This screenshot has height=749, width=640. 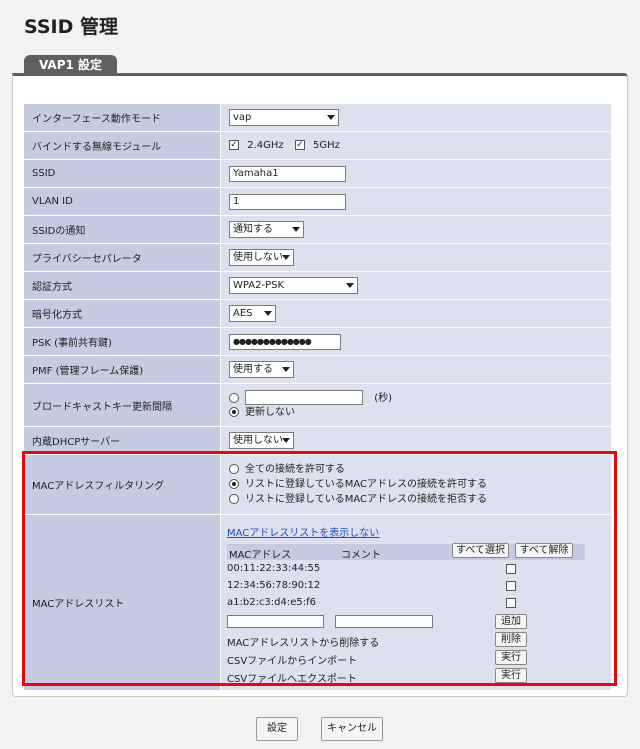 What do you see at coordinates (420, 469) in the screenshot?
I see `mac-filter-option: 全ての接続を許可する` at bounding box center [420, 469].